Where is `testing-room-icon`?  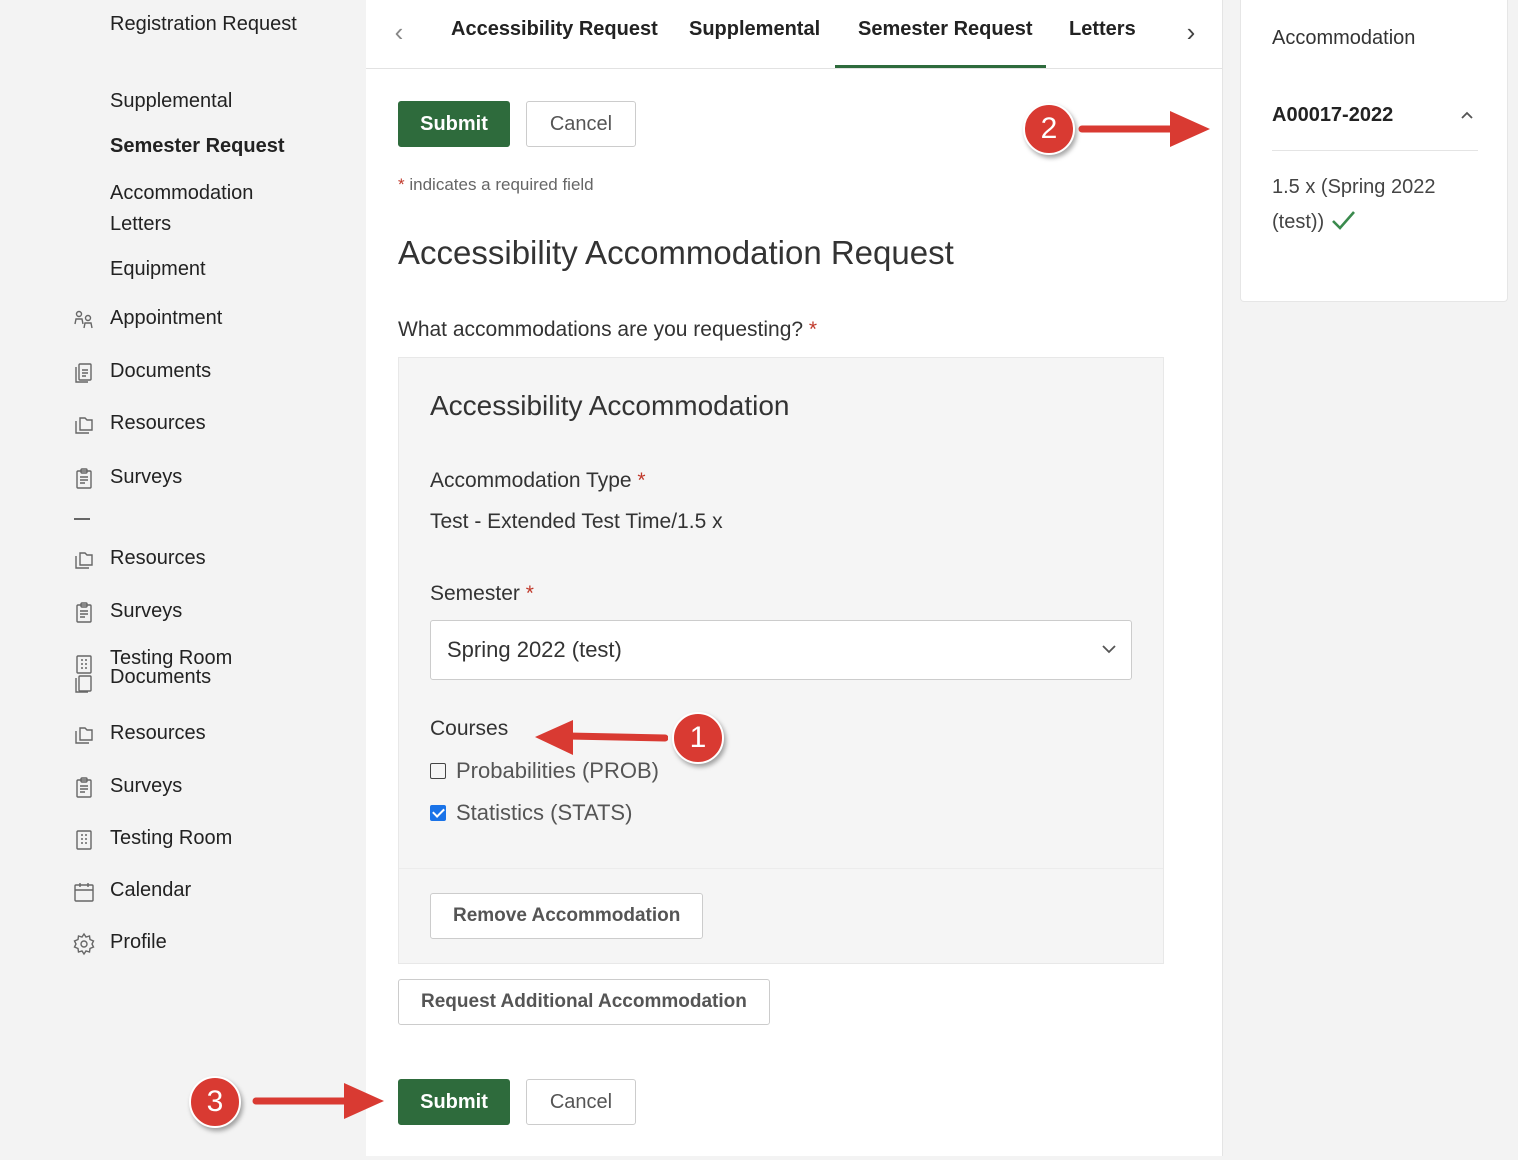
testing-room-icon is located at coordinates (84, 840).